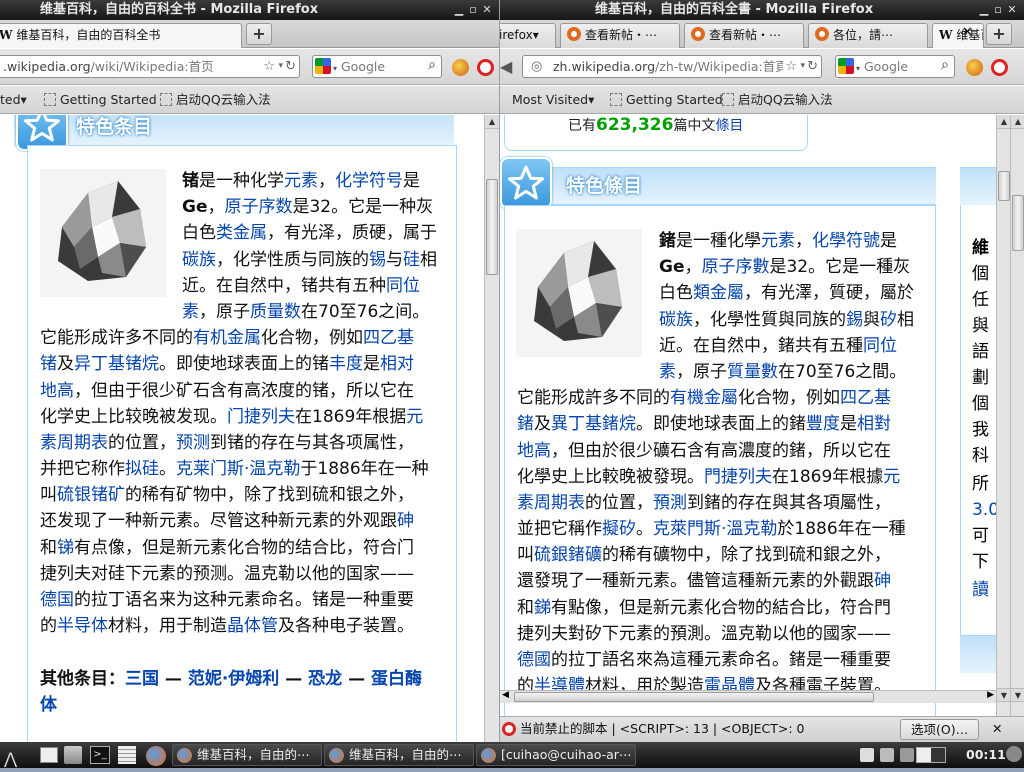 The height and width of the screenshot is (772, 1024). What do you see at coordinates (704, 398) in the screenshot?
I see `article-link: 有機金屬` at bounding box center [704, 398].